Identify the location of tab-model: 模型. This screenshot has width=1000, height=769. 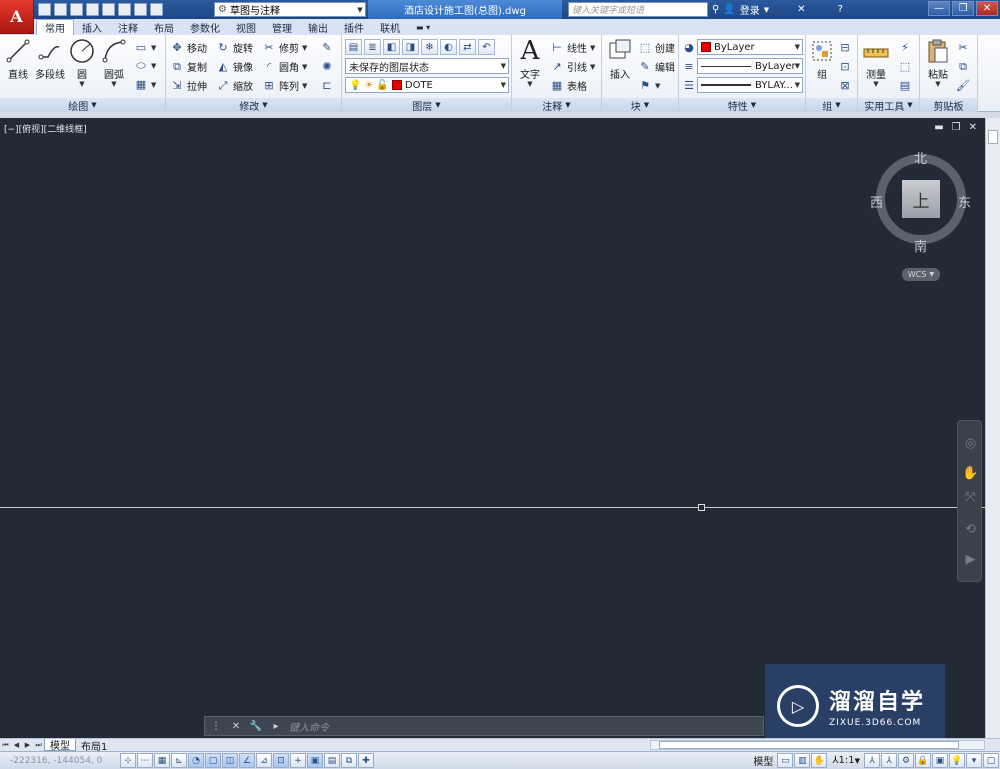
(60, 745).